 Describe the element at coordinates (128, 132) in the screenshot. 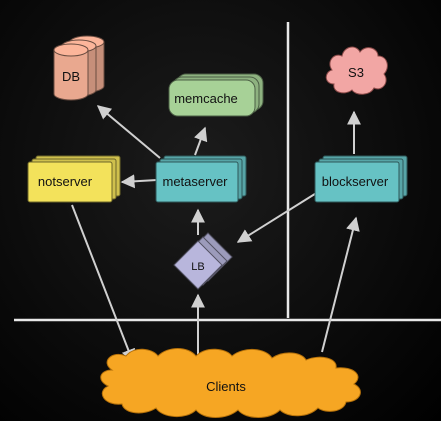

I see `arrow-metaserver-to-db` at that location.